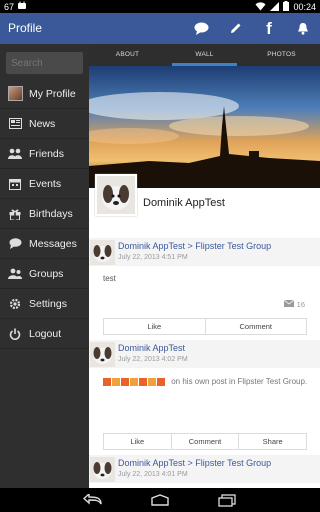 This screenshot has height=512, width=320. I want to click on sidebar-item-my-profile: My Profile, so click(44, 94).